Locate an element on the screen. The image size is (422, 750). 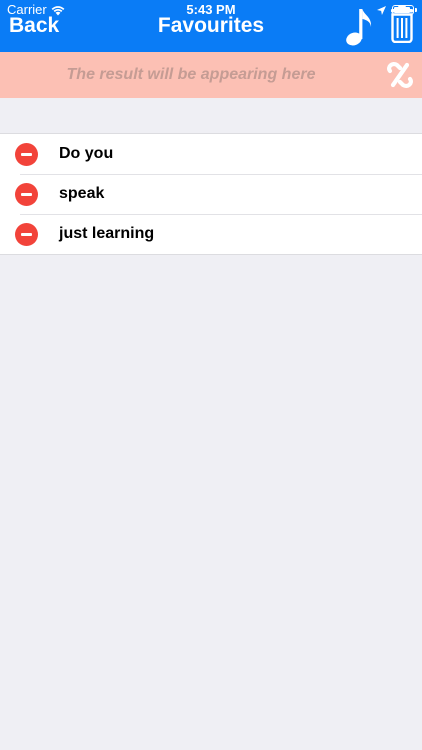
result-banner: The result will be appearing here is located at coordinates (211, 75).